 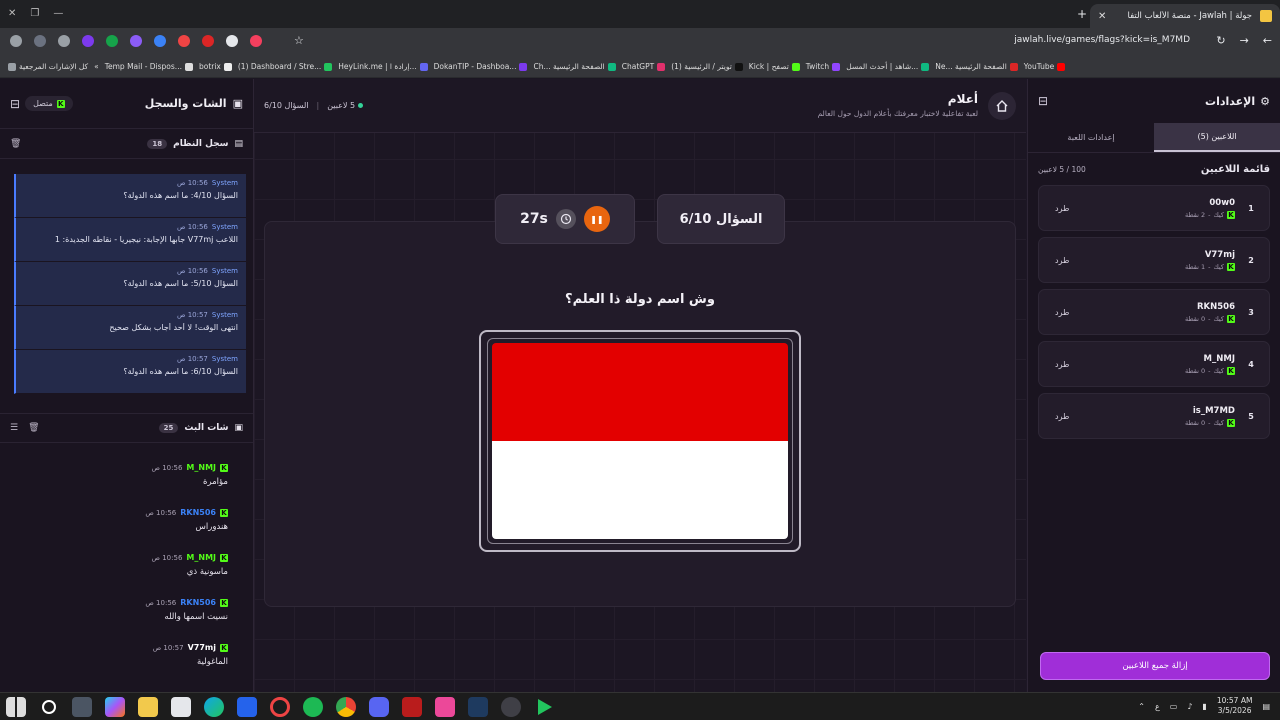 What do you see at coordinates (115, 707) in the screenshot?
I see `copilot-icon` at bounding box center [115, 707].